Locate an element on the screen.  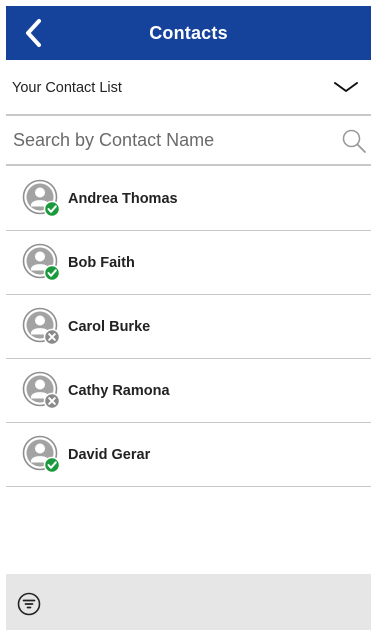
search-icon is located at coordinates (354, 141).